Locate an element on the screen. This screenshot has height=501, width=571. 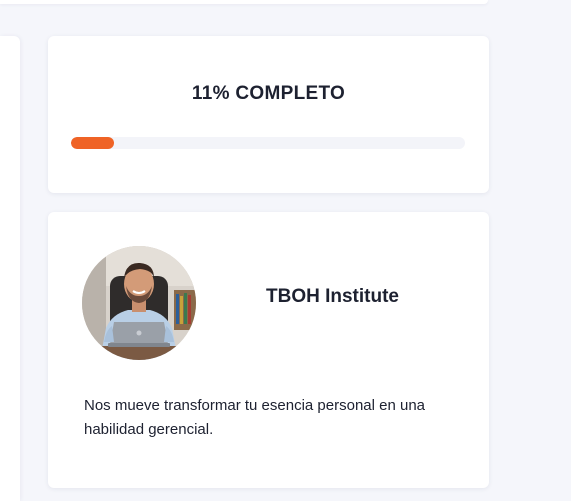
avatar is located at coordinates (139, 303).